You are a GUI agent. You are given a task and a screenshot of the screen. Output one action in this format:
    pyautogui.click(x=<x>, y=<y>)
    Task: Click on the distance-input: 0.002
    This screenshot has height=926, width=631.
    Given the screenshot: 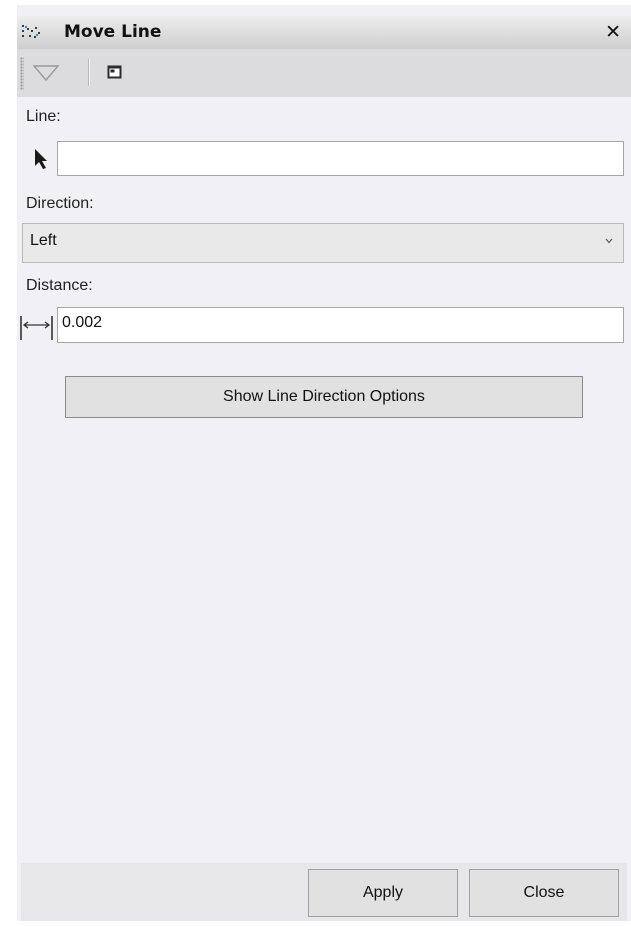 What is the action you would take?
    pyautogui.click(x=340, y=325)
    